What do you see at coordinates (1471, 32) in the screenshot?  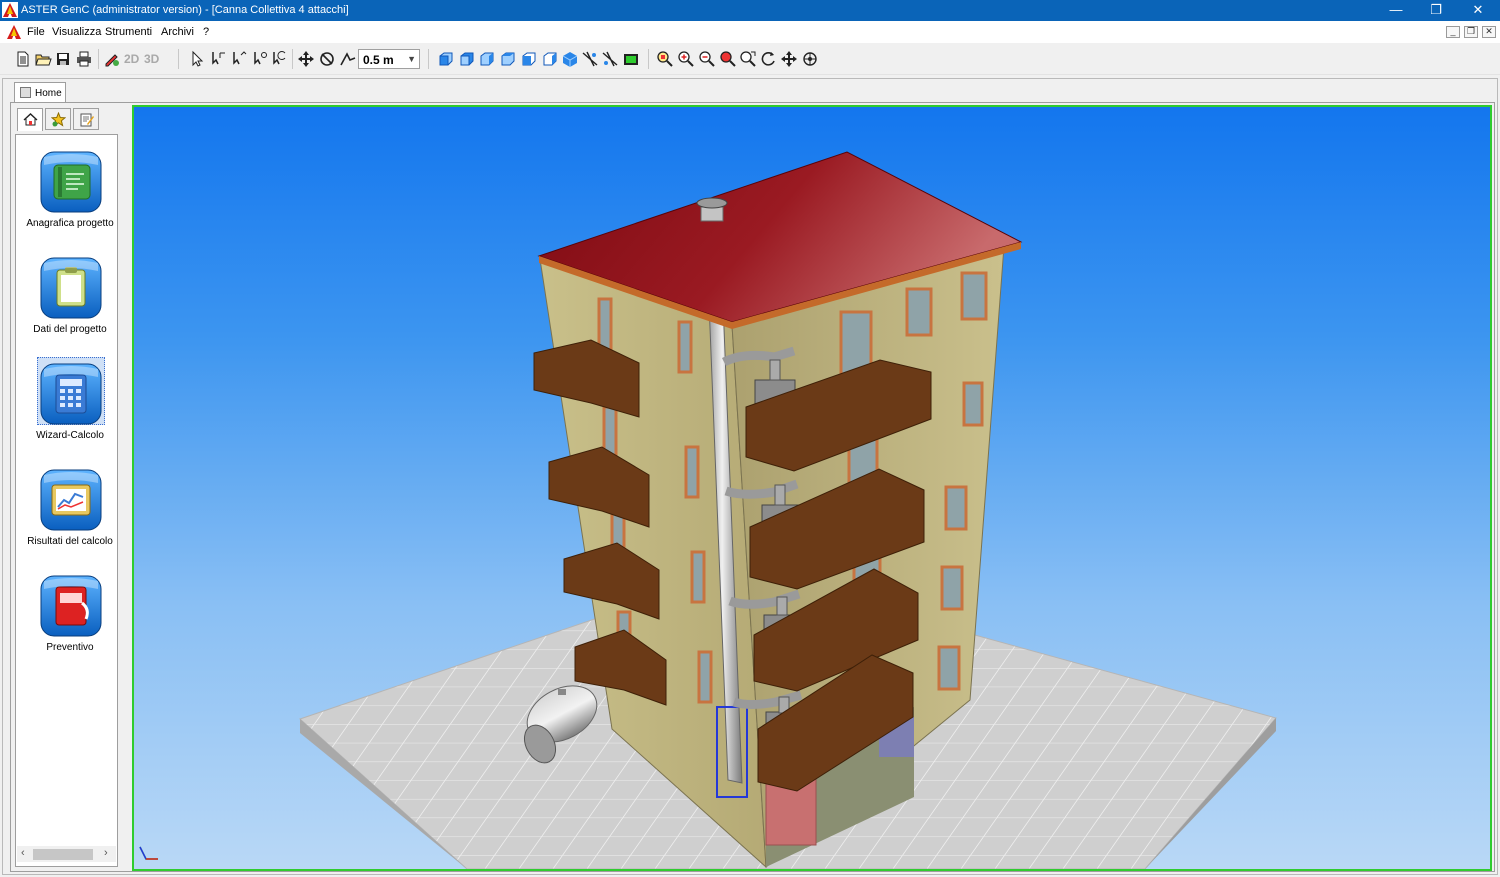 I see `mdi-restore-button: ❐` at bounding box center [1471, 32].